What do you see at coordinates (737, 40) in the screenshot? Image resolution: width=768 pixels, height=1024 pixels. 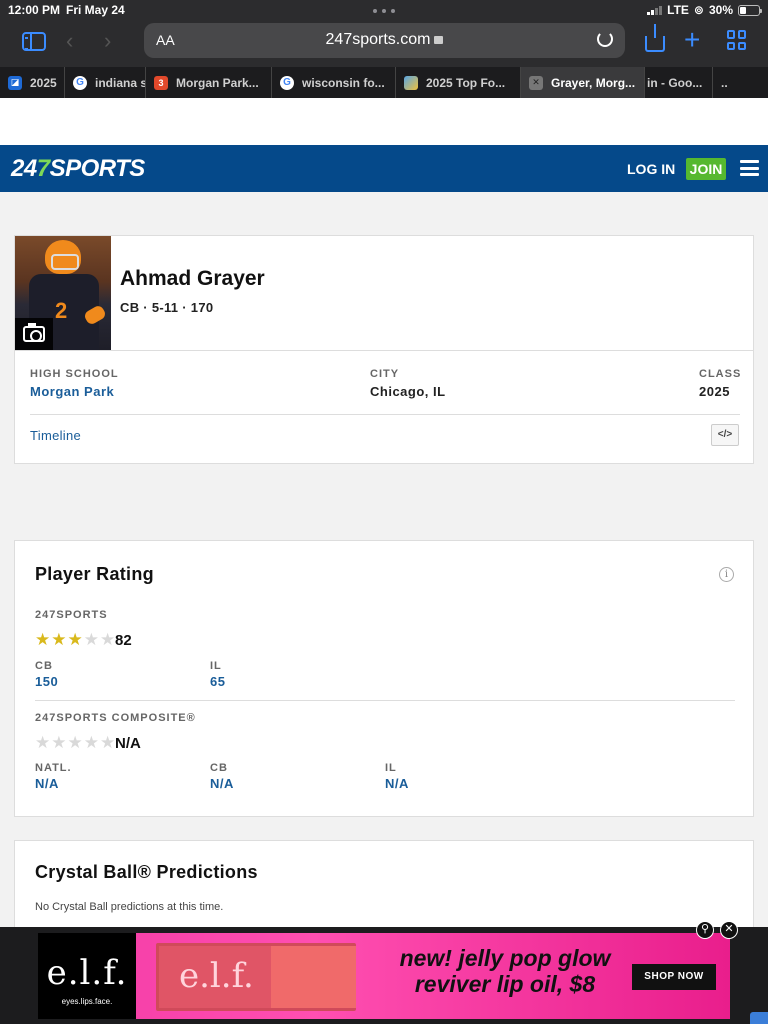 I see `tab-overview-icon` at bounding box center [737, 40].